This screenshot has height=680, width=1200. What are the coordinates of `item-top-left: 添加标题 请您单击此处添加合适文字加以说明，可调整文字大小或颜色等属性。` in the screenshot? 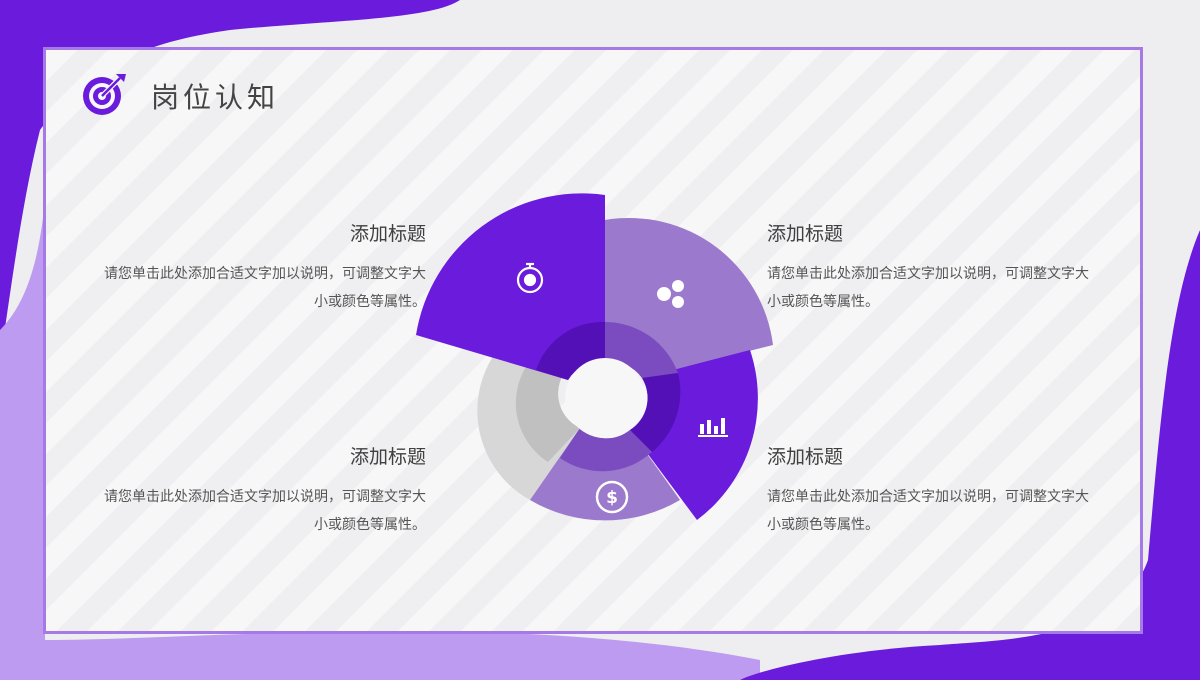 It's located at (261, 267).